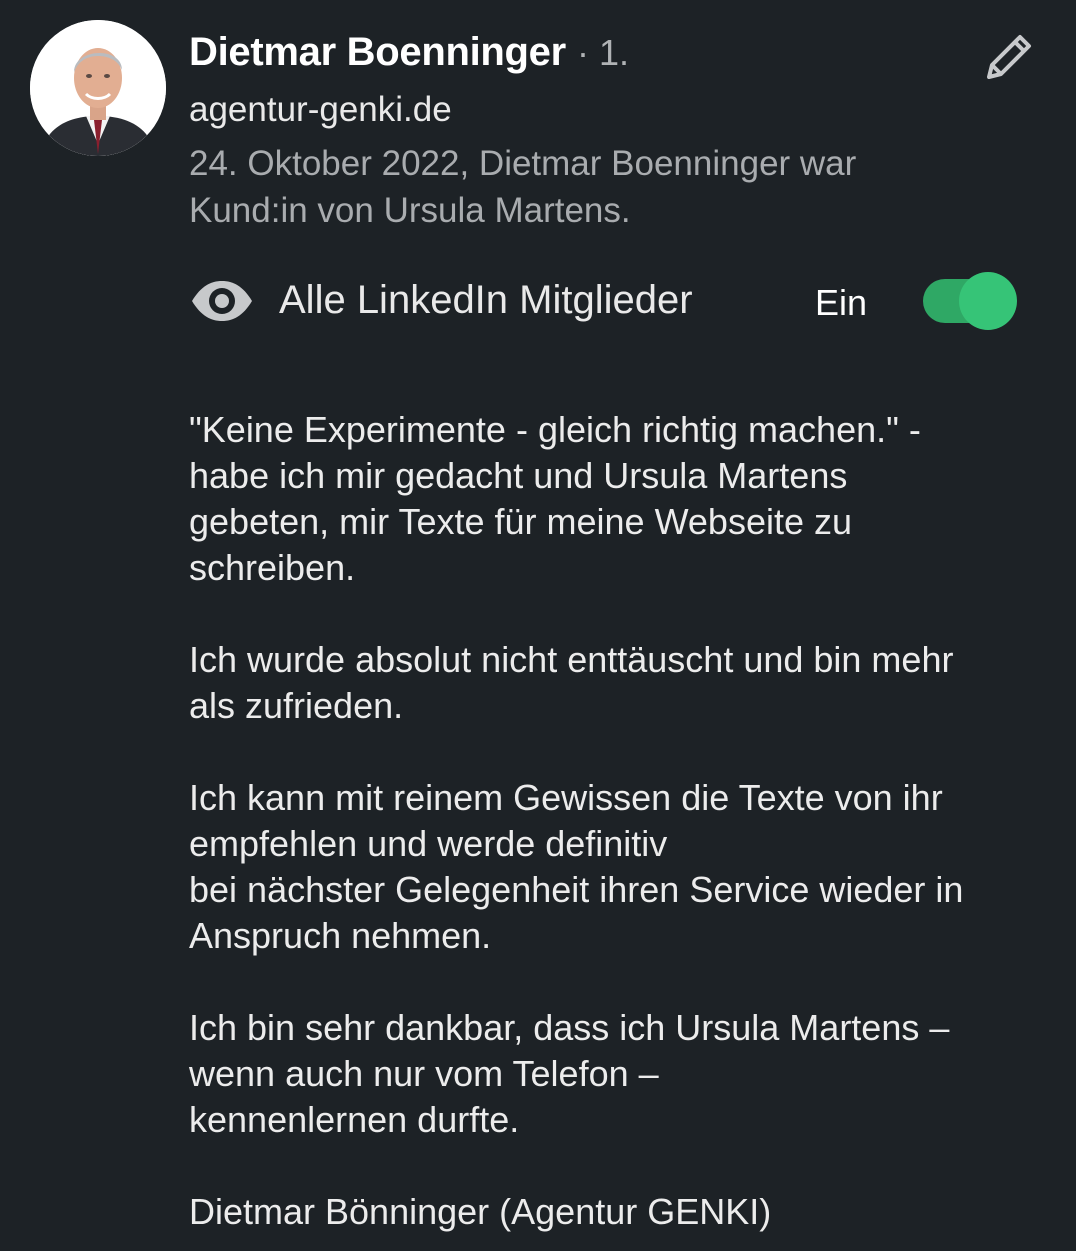 The width and height of the screenshot is (1076, 1251). I want to click on text-line: als zufrieden., so click(296, 705).